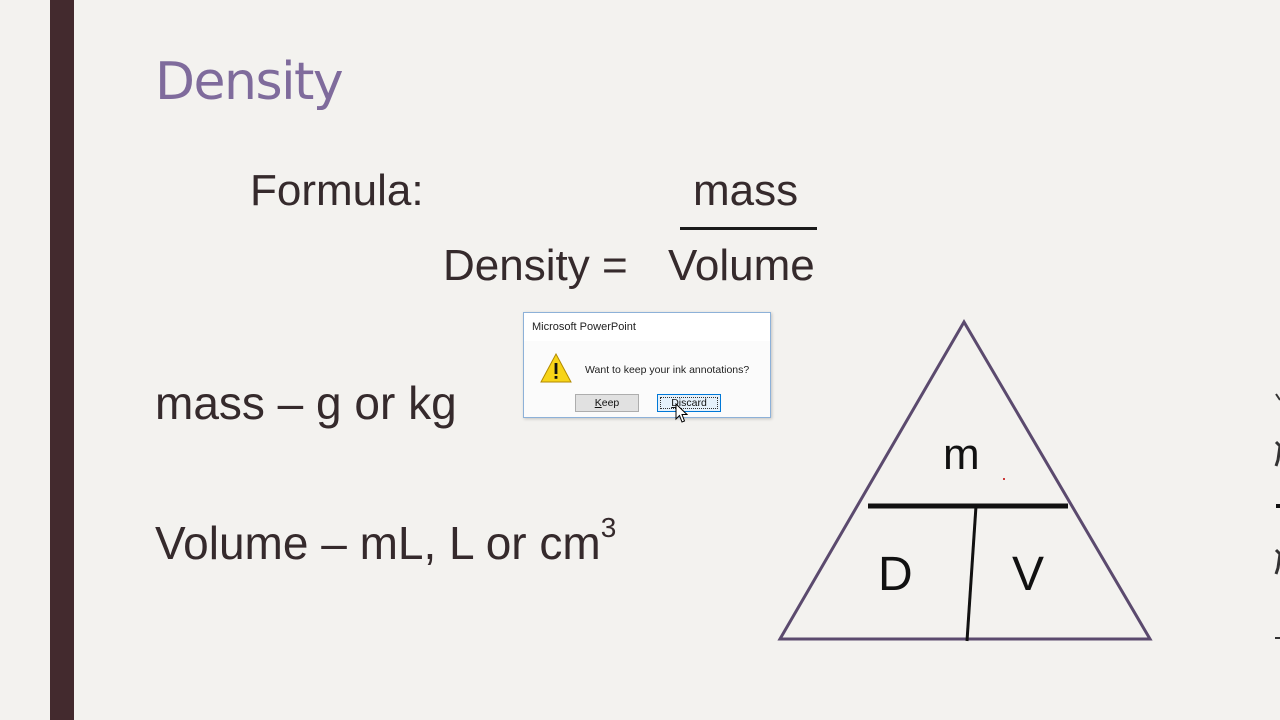  I want to click on volume-units-exponent: 3, so click(608, 527).